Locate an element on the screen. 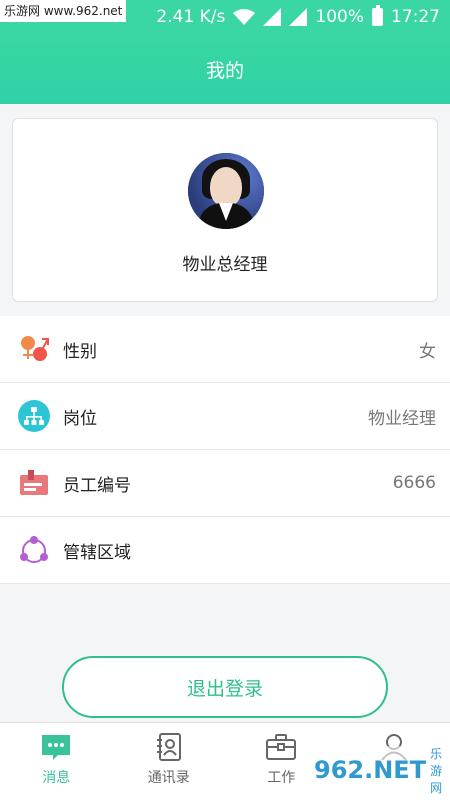 The width and height of the screenshot is (450, 800). info-label: 性别 is located at coordinates (80, 351).